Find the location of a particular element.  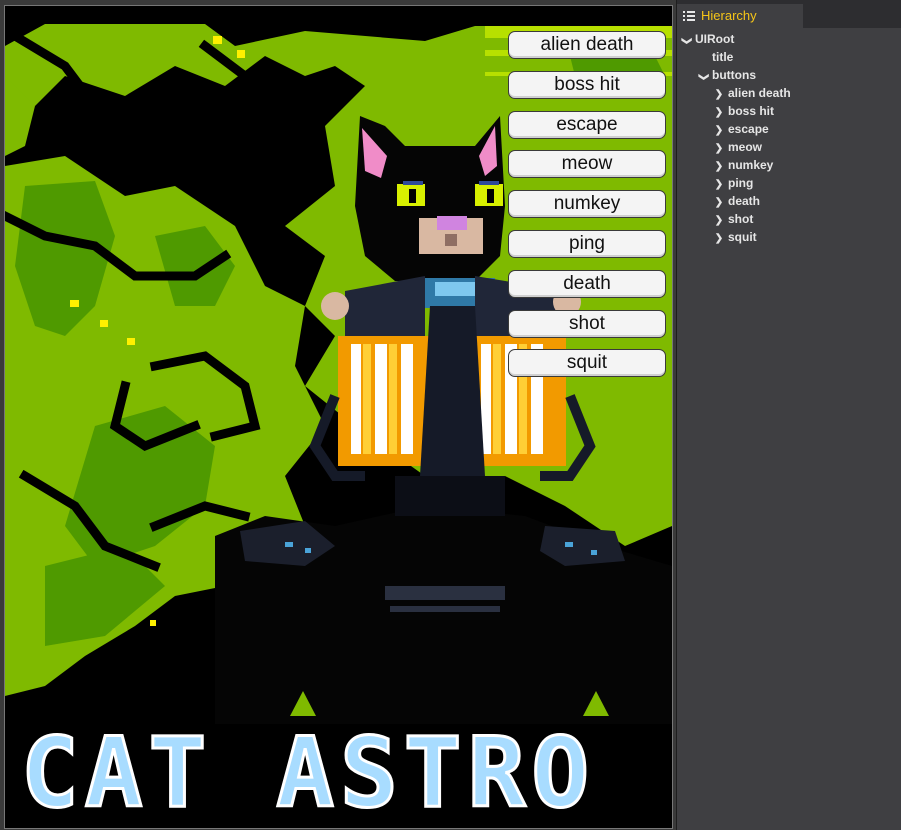

escape-button: escape is located at coordinates (587, 124).